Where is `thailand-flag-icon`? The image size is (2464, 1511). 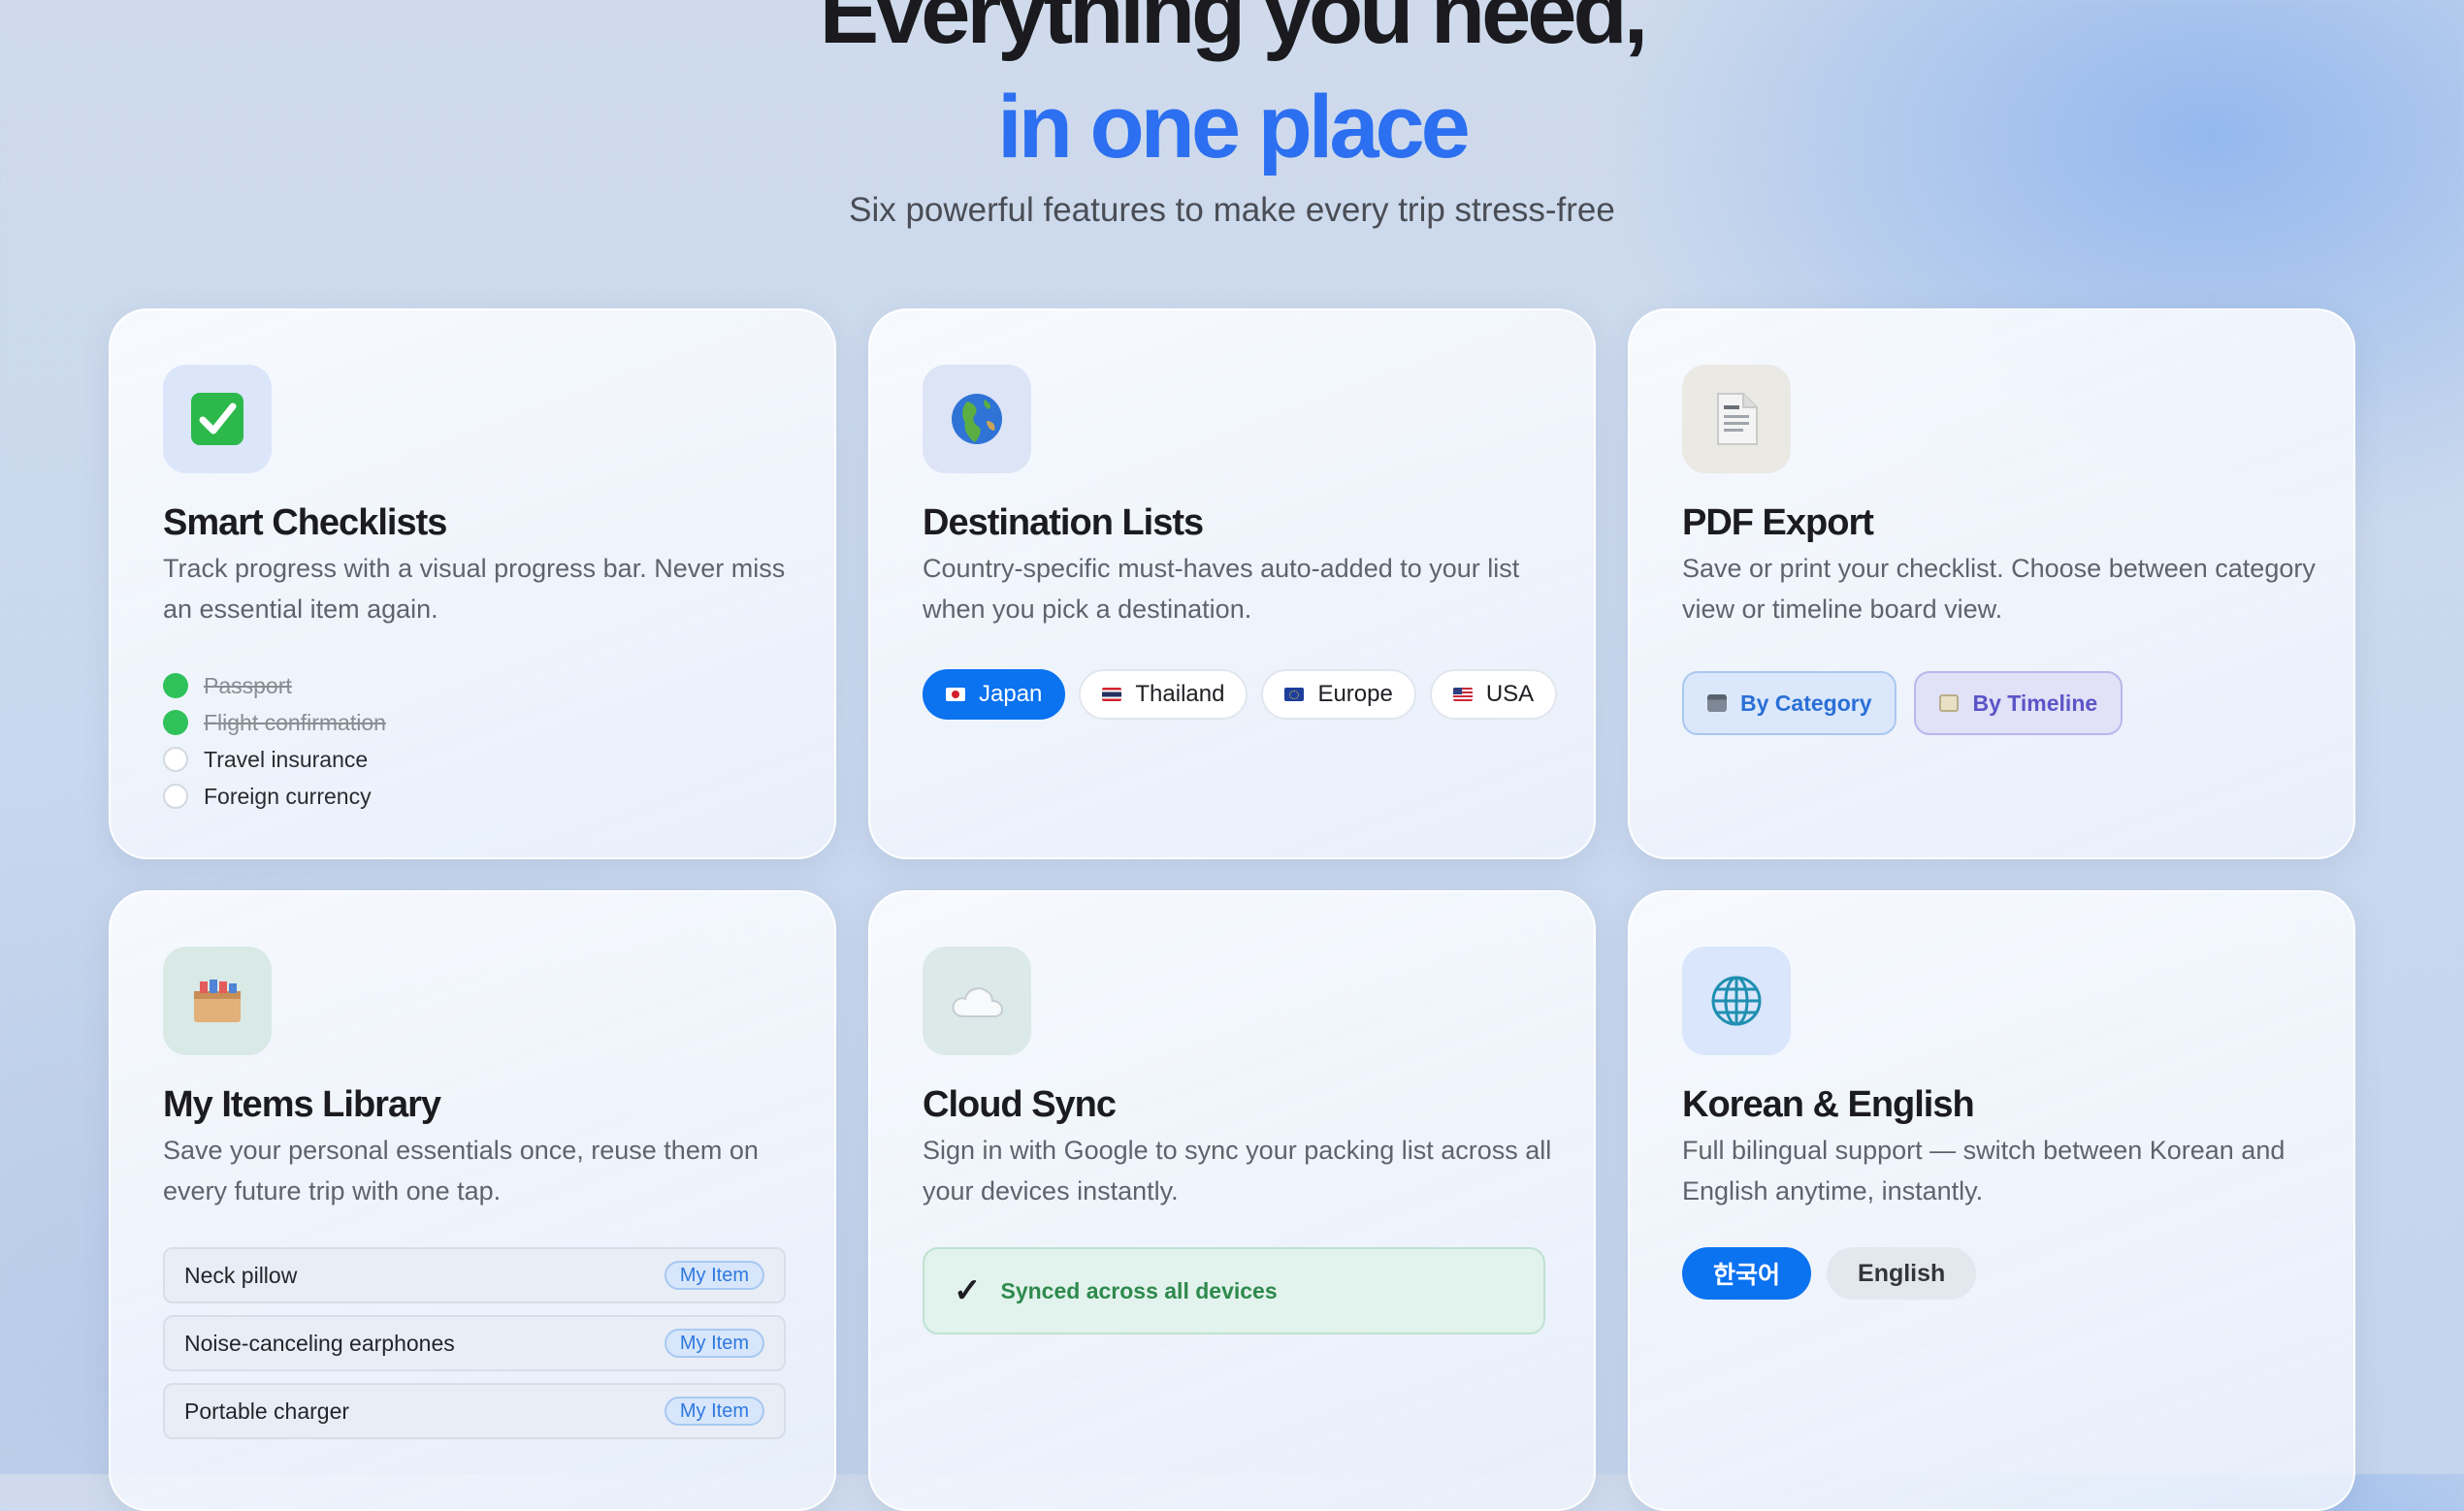 thailand-flag-icon is located at coordinates (1112, 694).